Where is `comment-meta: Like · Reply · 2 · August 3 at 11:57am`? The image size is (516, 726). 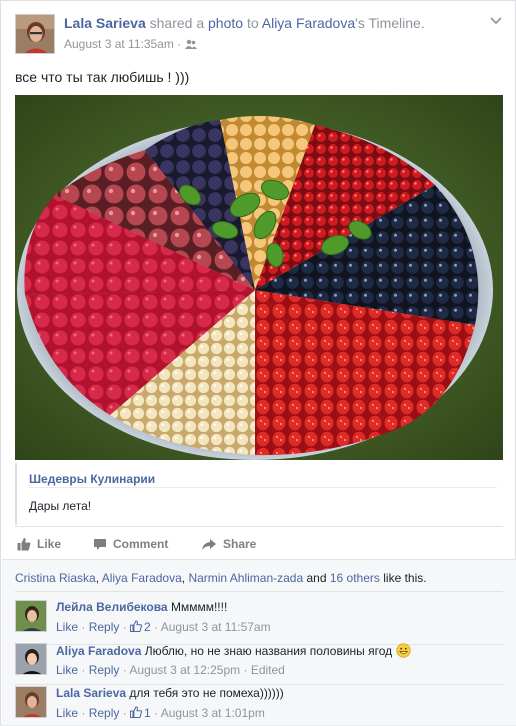
comment-meta: Like · Reply · 2 · August 3 at 11:57am is located at coordinates (163, 627).